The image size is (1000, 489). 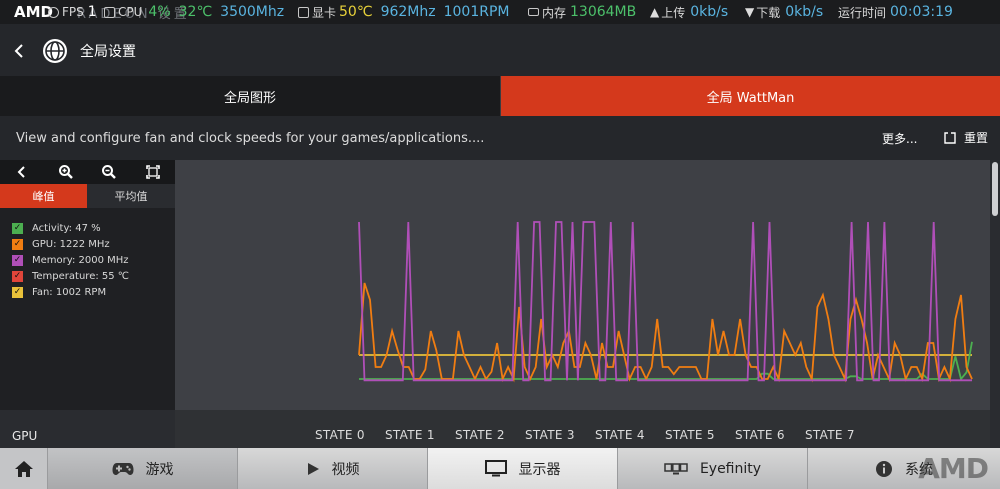 What do you see at coordinates (71, 244) in the screenshot?
I see `legend-label: GPU: 1222 MHz` at bounding box center [71, 244].